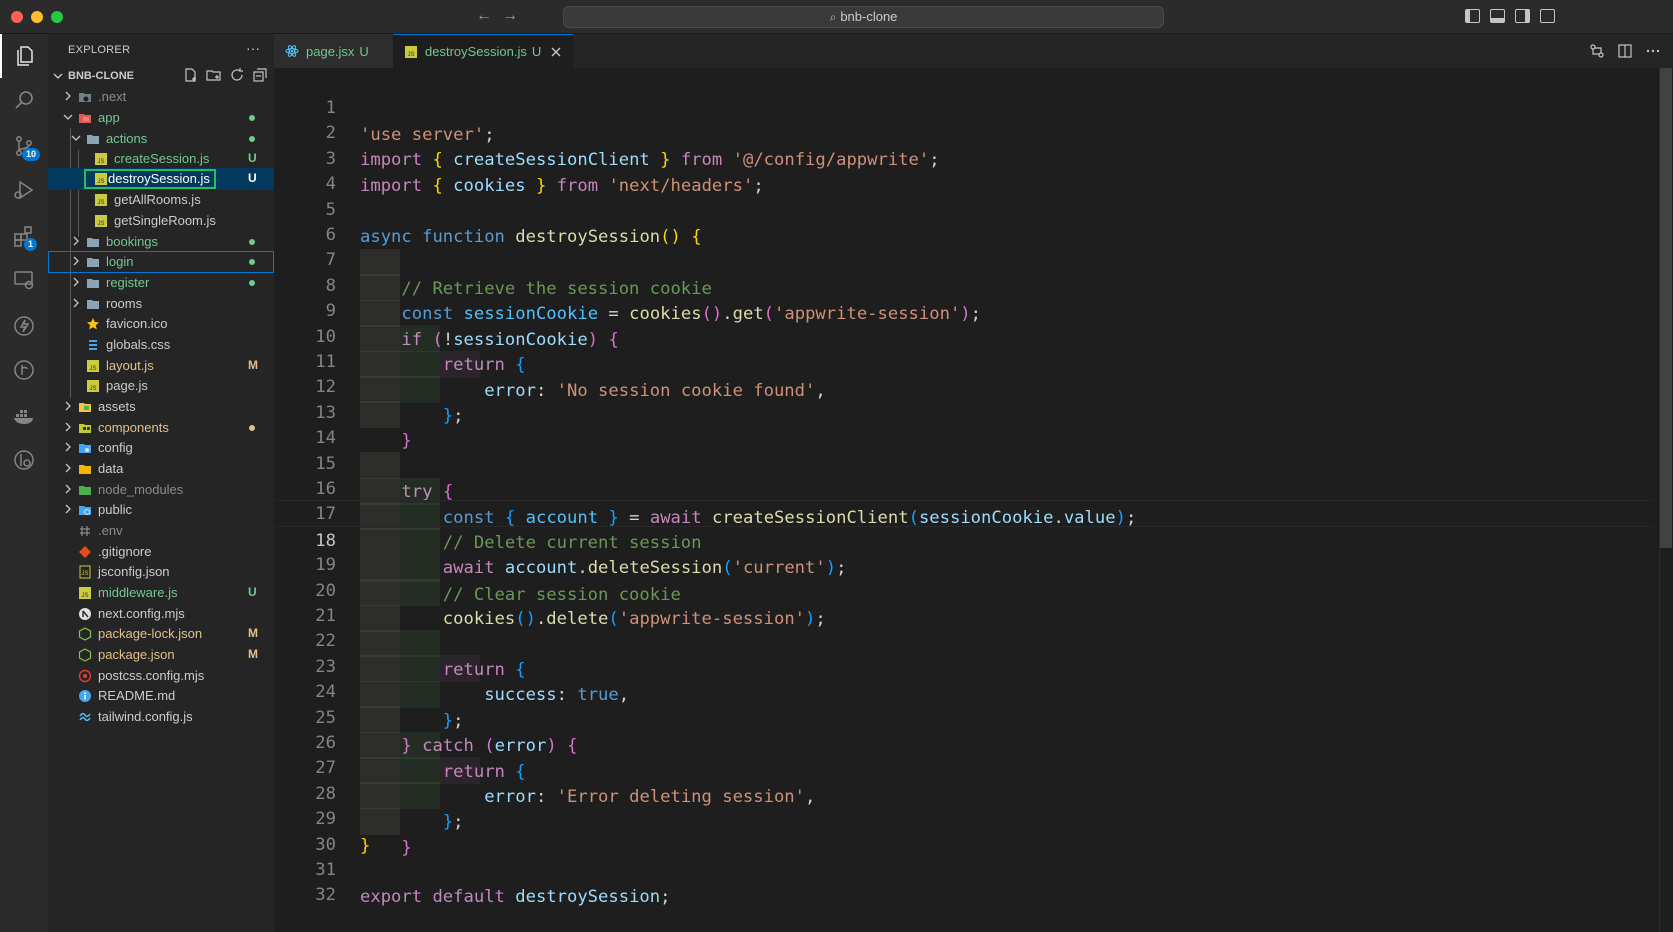 The height and width of the screenshot is (932, 1673). What do you see at coordinates (1522, 16) in the screenshot?
I see `toggle-secondary-sidebar-icon` at bounding box center [1522, 16].